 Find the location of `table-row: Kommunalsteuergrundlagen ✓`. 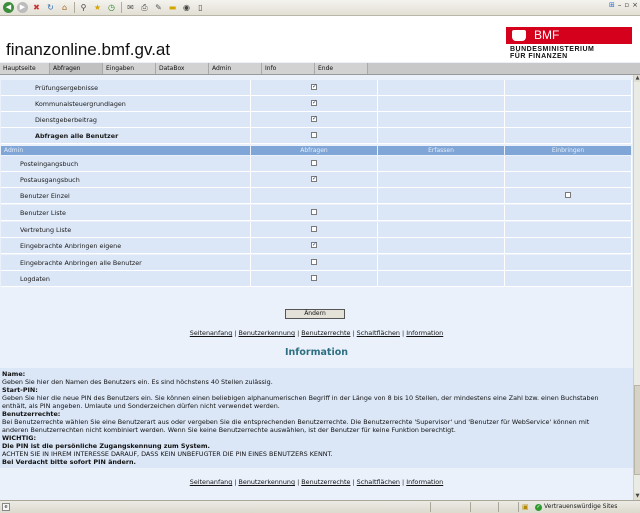

table-row: Kommunalsteuergrundlagen ✓ is located at coordinates (316, 104).